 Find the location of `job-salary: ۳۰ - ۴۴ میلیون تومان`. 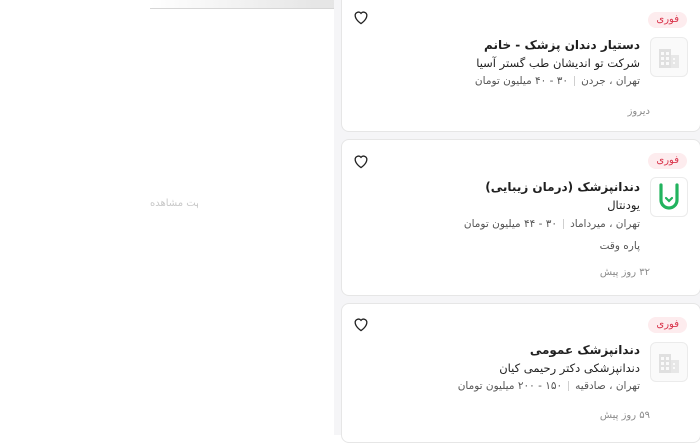

job-salary: ۳۰ - ۴۴ میلیون تومان is located at coordinates (510, 224).